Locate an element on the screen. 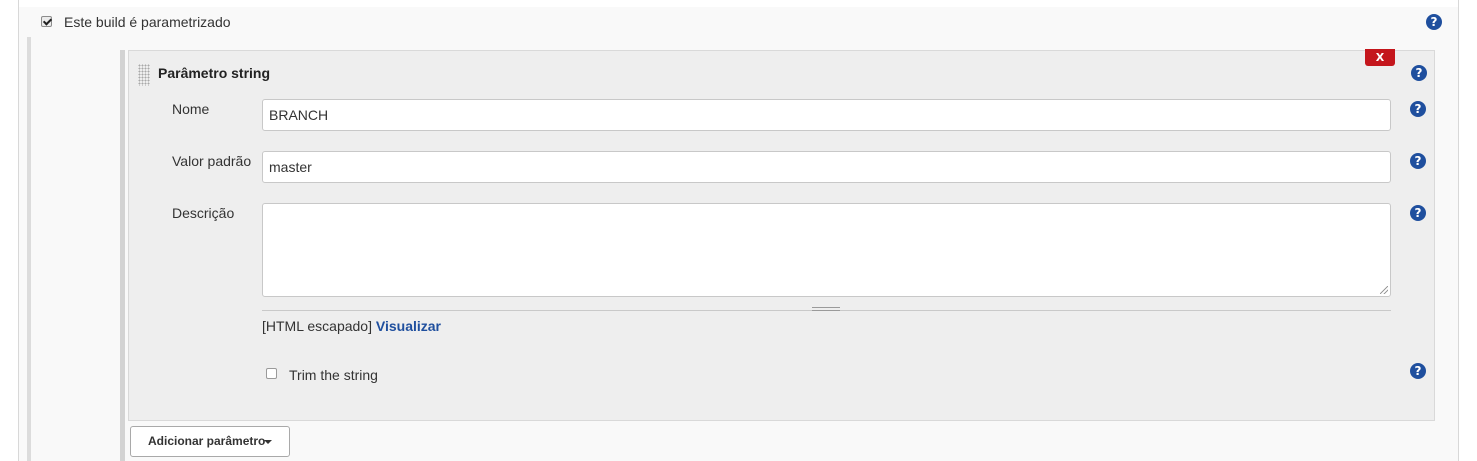 The width and height of the screenshot is (1477, 461). section-indent-bar is located at coordinates (29, 249).